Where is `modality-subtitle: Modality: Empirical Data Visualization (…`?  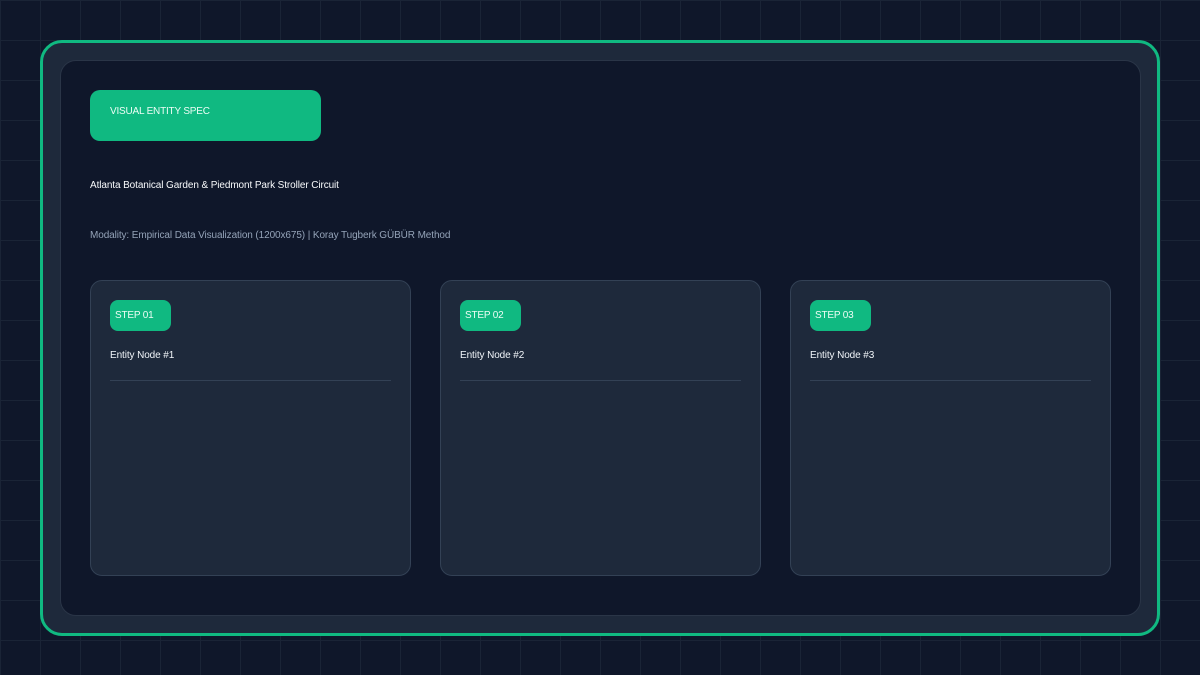 modality-subtitle: Modality: Empirical Data Visualization (… is located at coordinates (270, 235).